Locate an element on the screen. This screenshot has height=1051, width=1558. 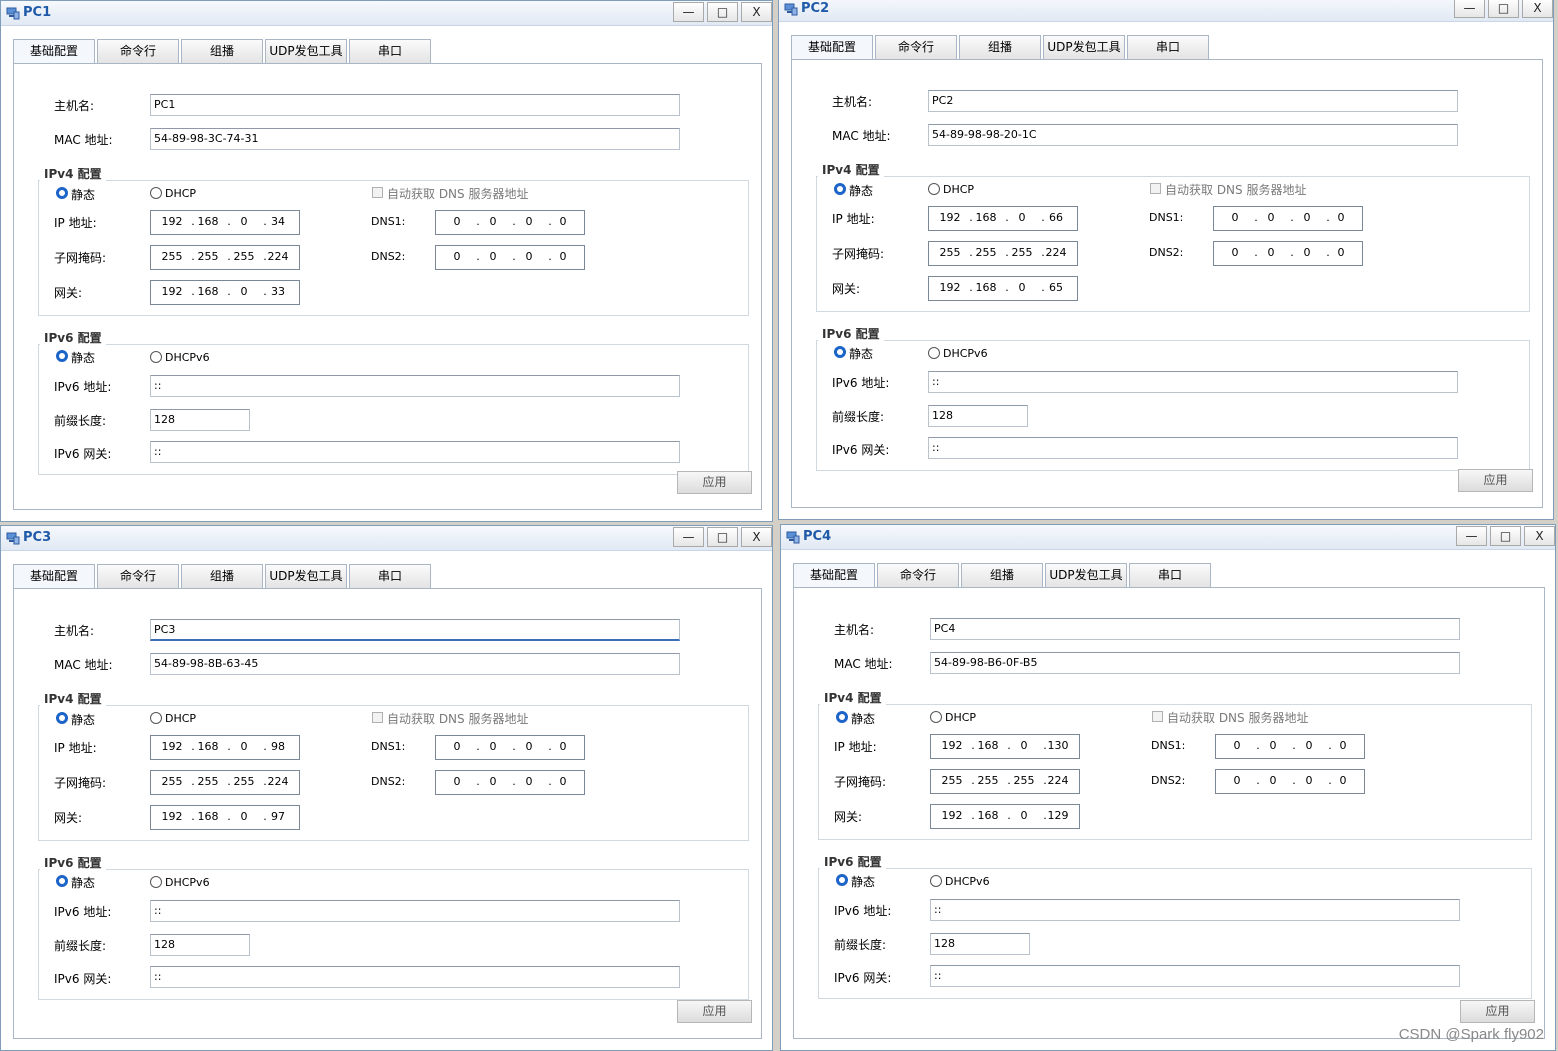
ipv6-dhcpv6-radio is located at coordinates (936, 881).